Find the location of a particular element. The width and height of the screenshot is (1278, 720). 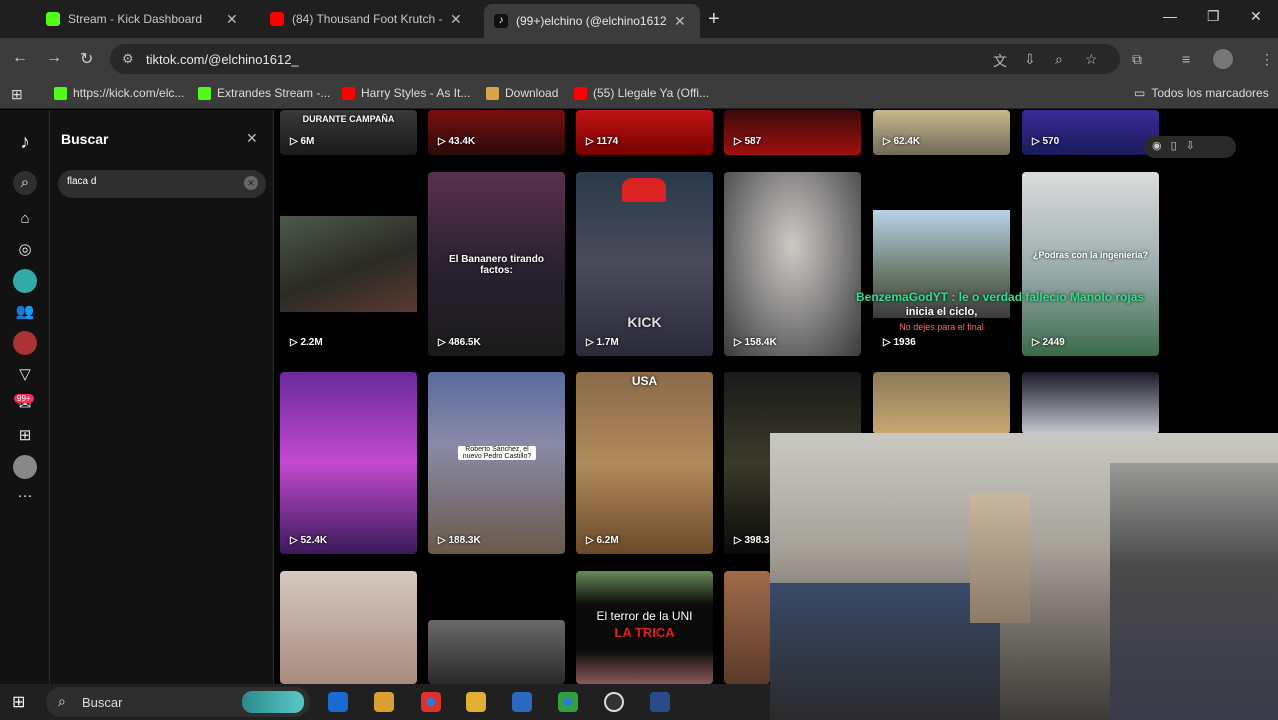

search-highlight-image is located at coordinates (273, 702).